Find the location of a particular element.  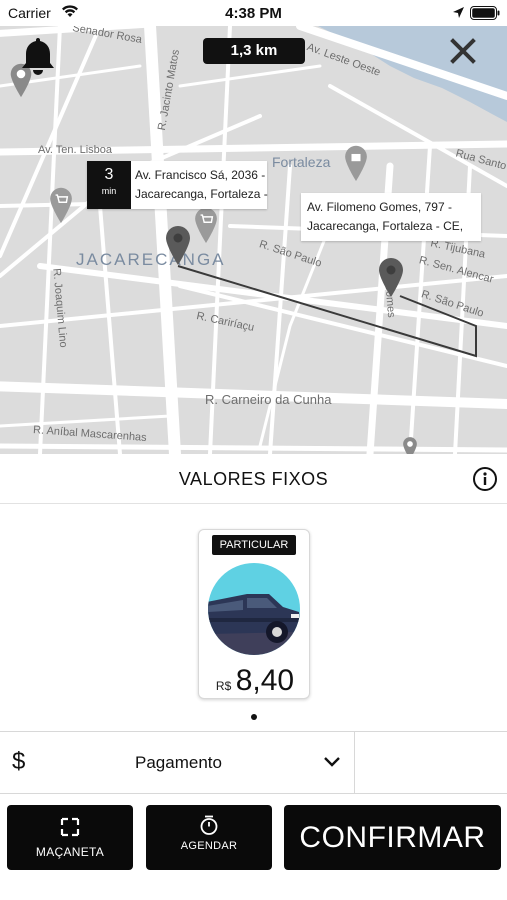

destination-address-line2: Jacarecanga, Fortaleza - CE, is located at coordinates (385, 226).